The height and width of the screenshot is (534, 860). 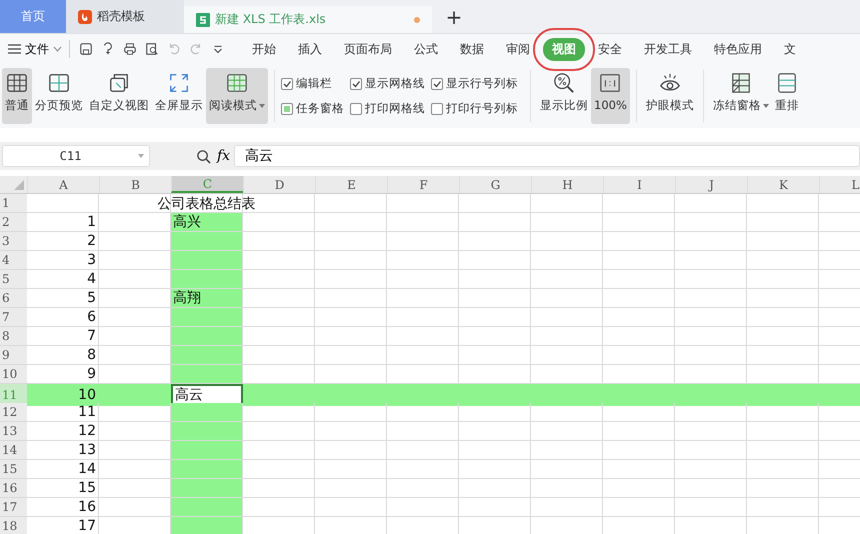 What do you see at coordinates (610, 96) in the screenshot?
I see `ribbon-button: 100%` at bounding box center [610, 96].